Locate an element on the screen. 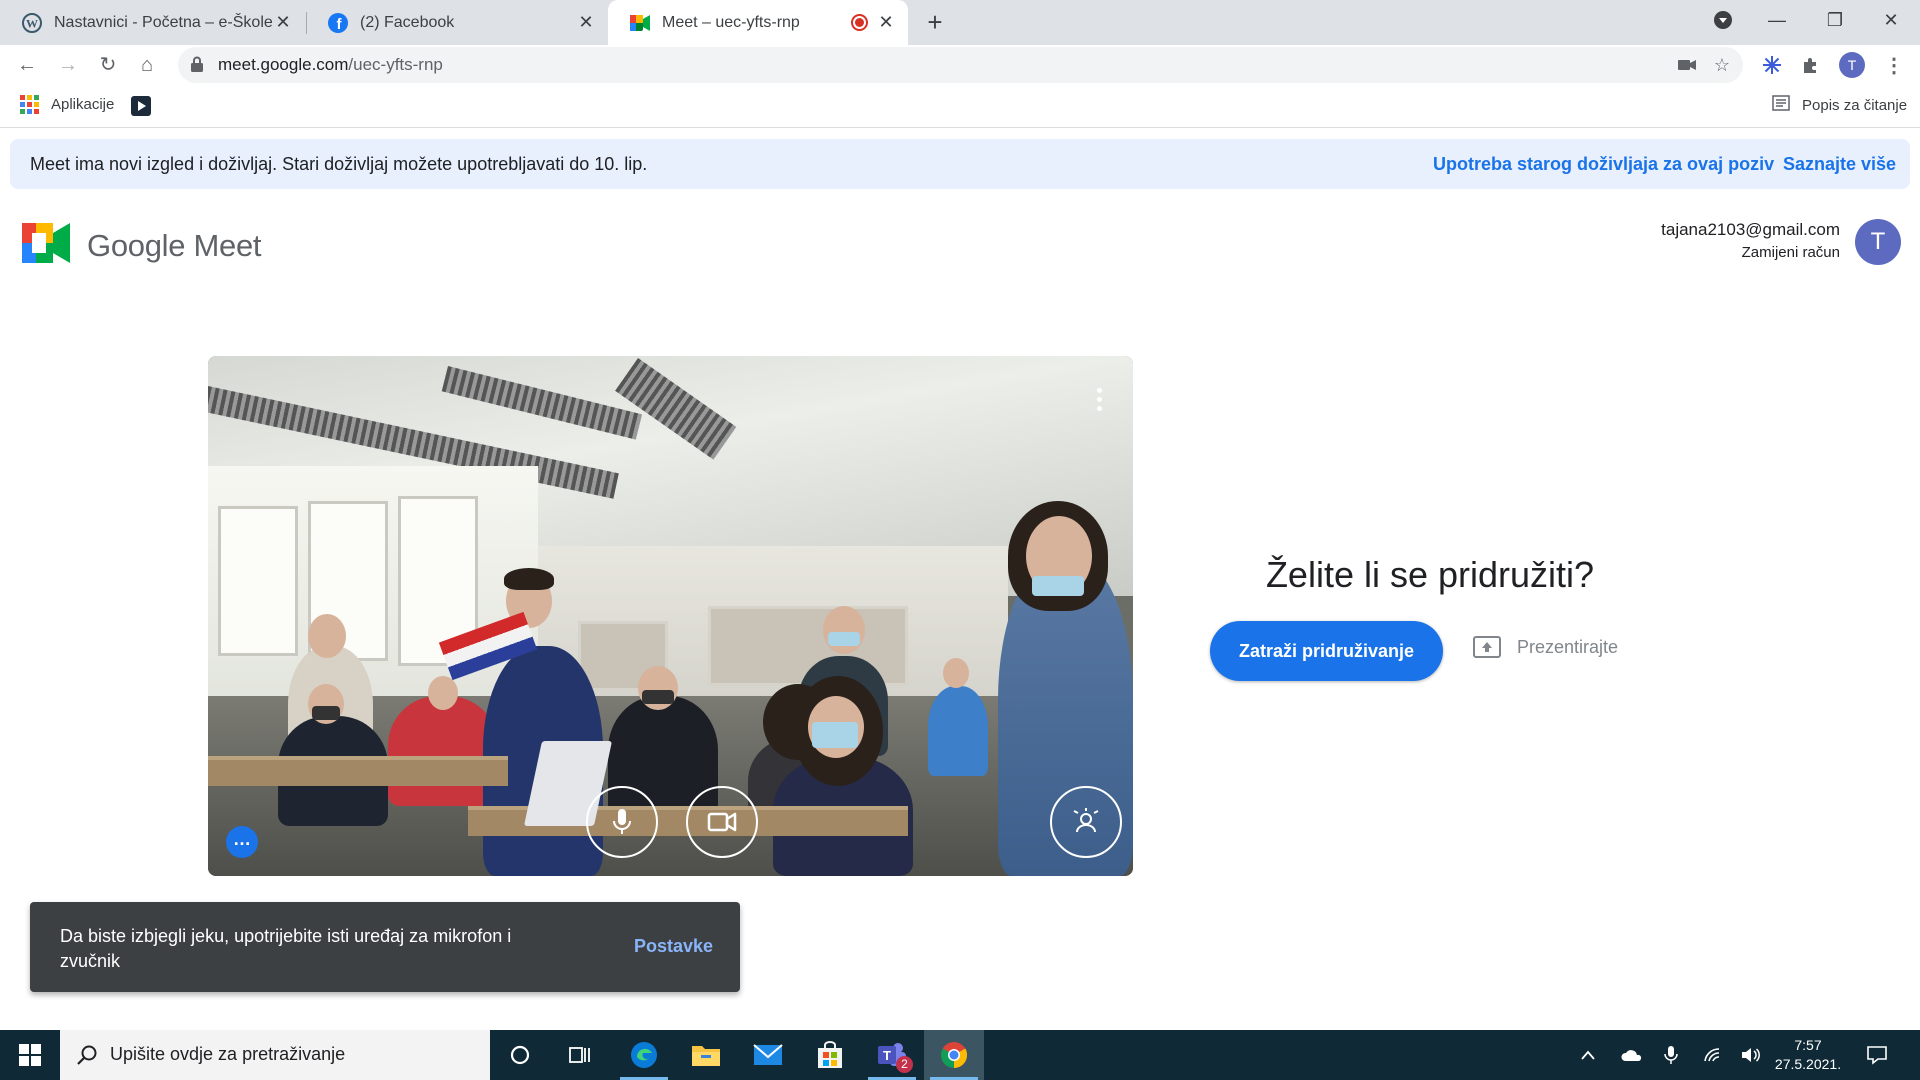 This screenshot has width=1920, height=1080. taskbar-mail is located at coordinates (768, 1055).